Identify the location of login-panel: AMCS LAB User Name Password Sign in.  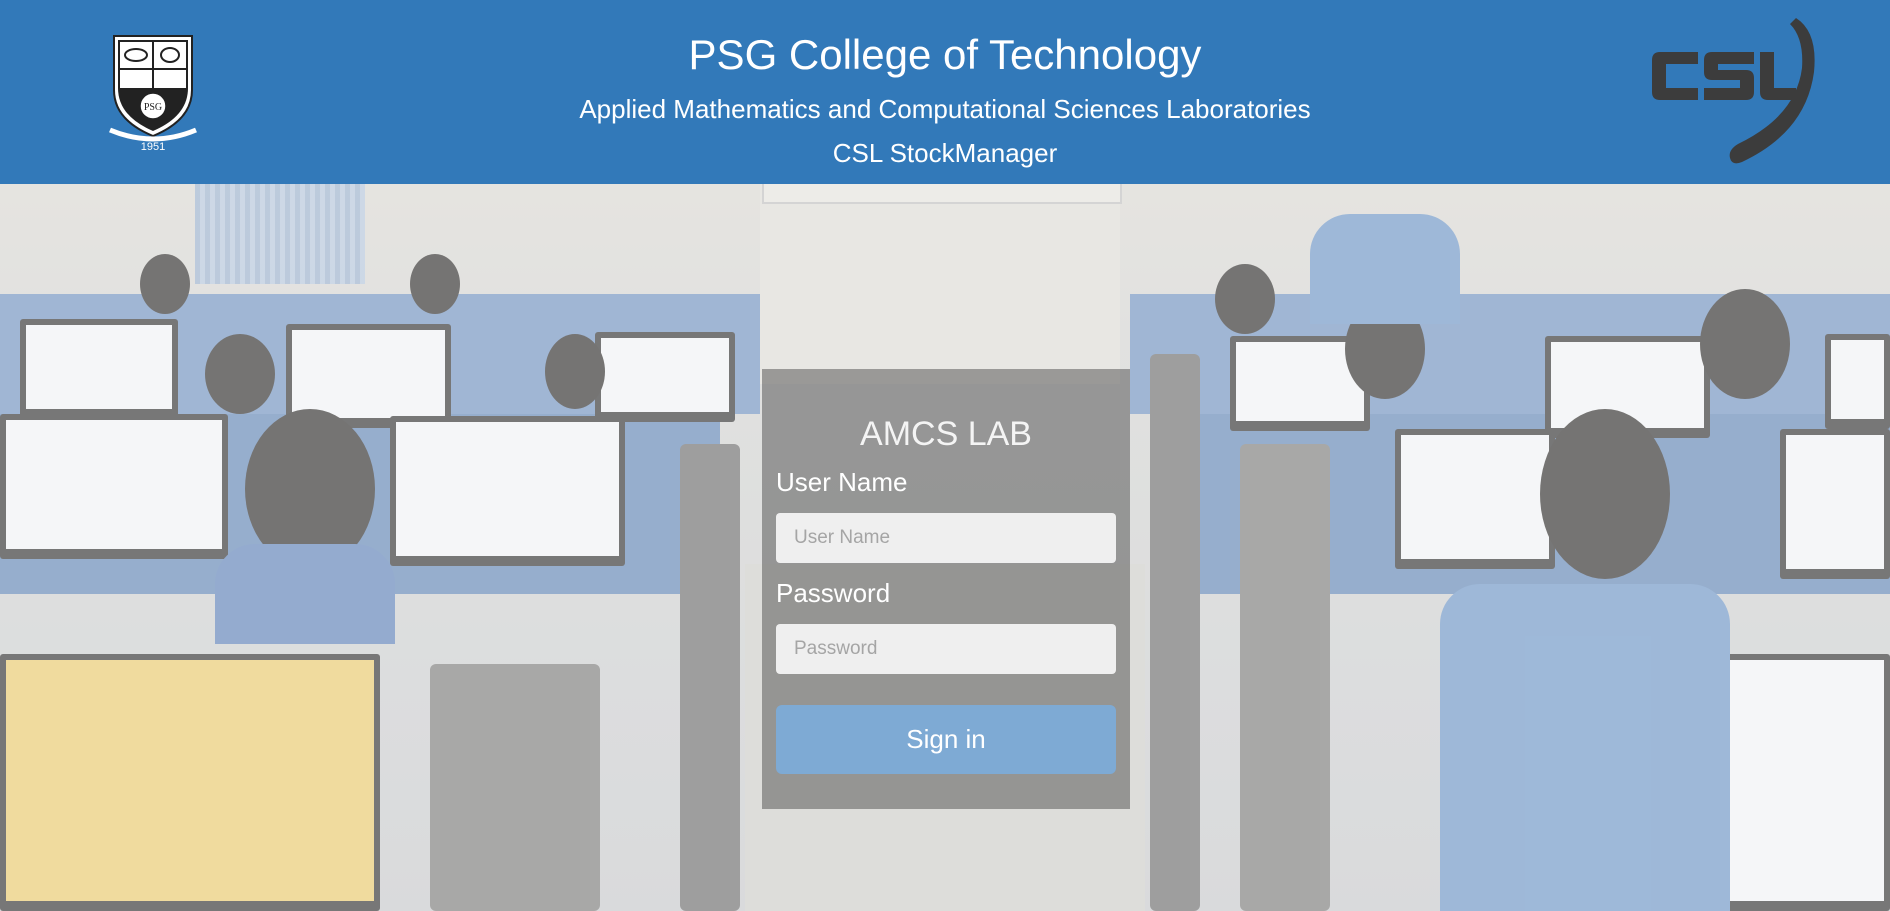
(946, 589).